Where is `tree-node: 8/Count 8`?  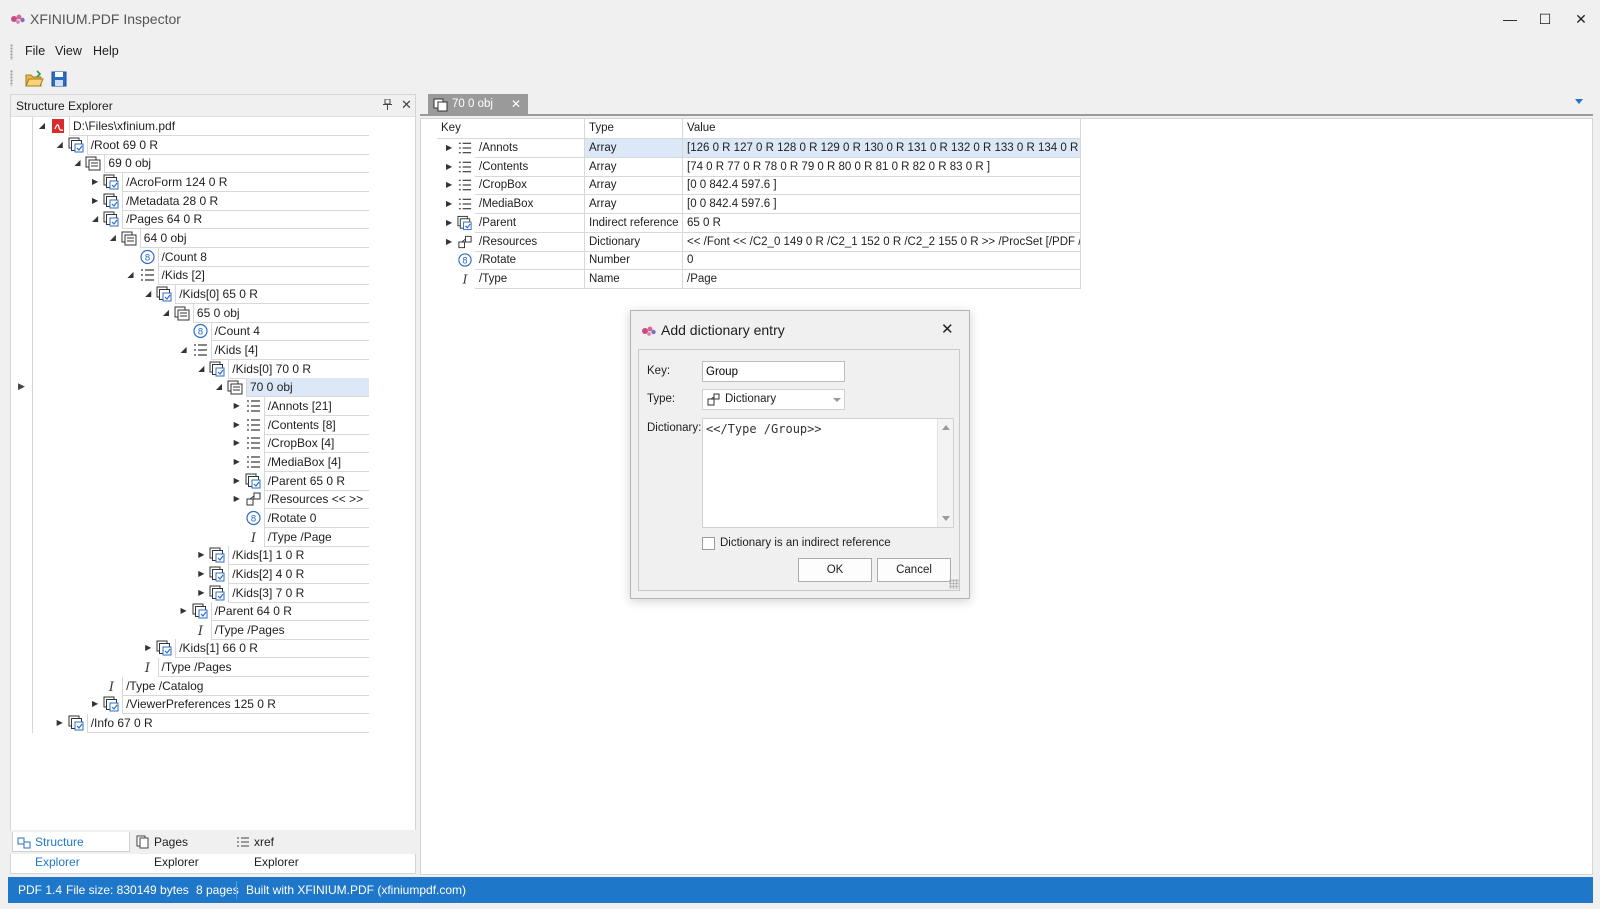
tree-node: 8/Count 8 is located at coordinates (203, 257).